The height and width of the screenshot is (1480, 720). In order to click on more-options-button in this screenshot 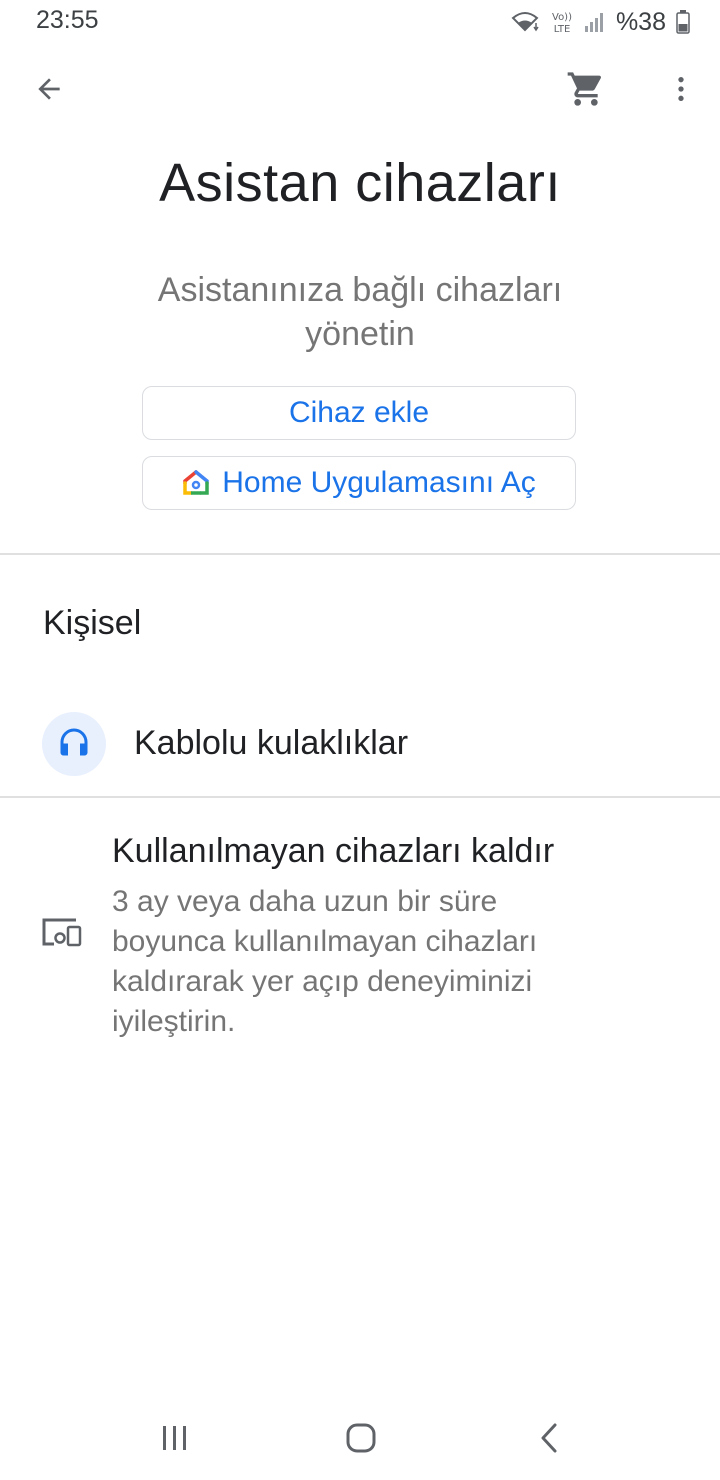, I will do `click(681, 91)`.